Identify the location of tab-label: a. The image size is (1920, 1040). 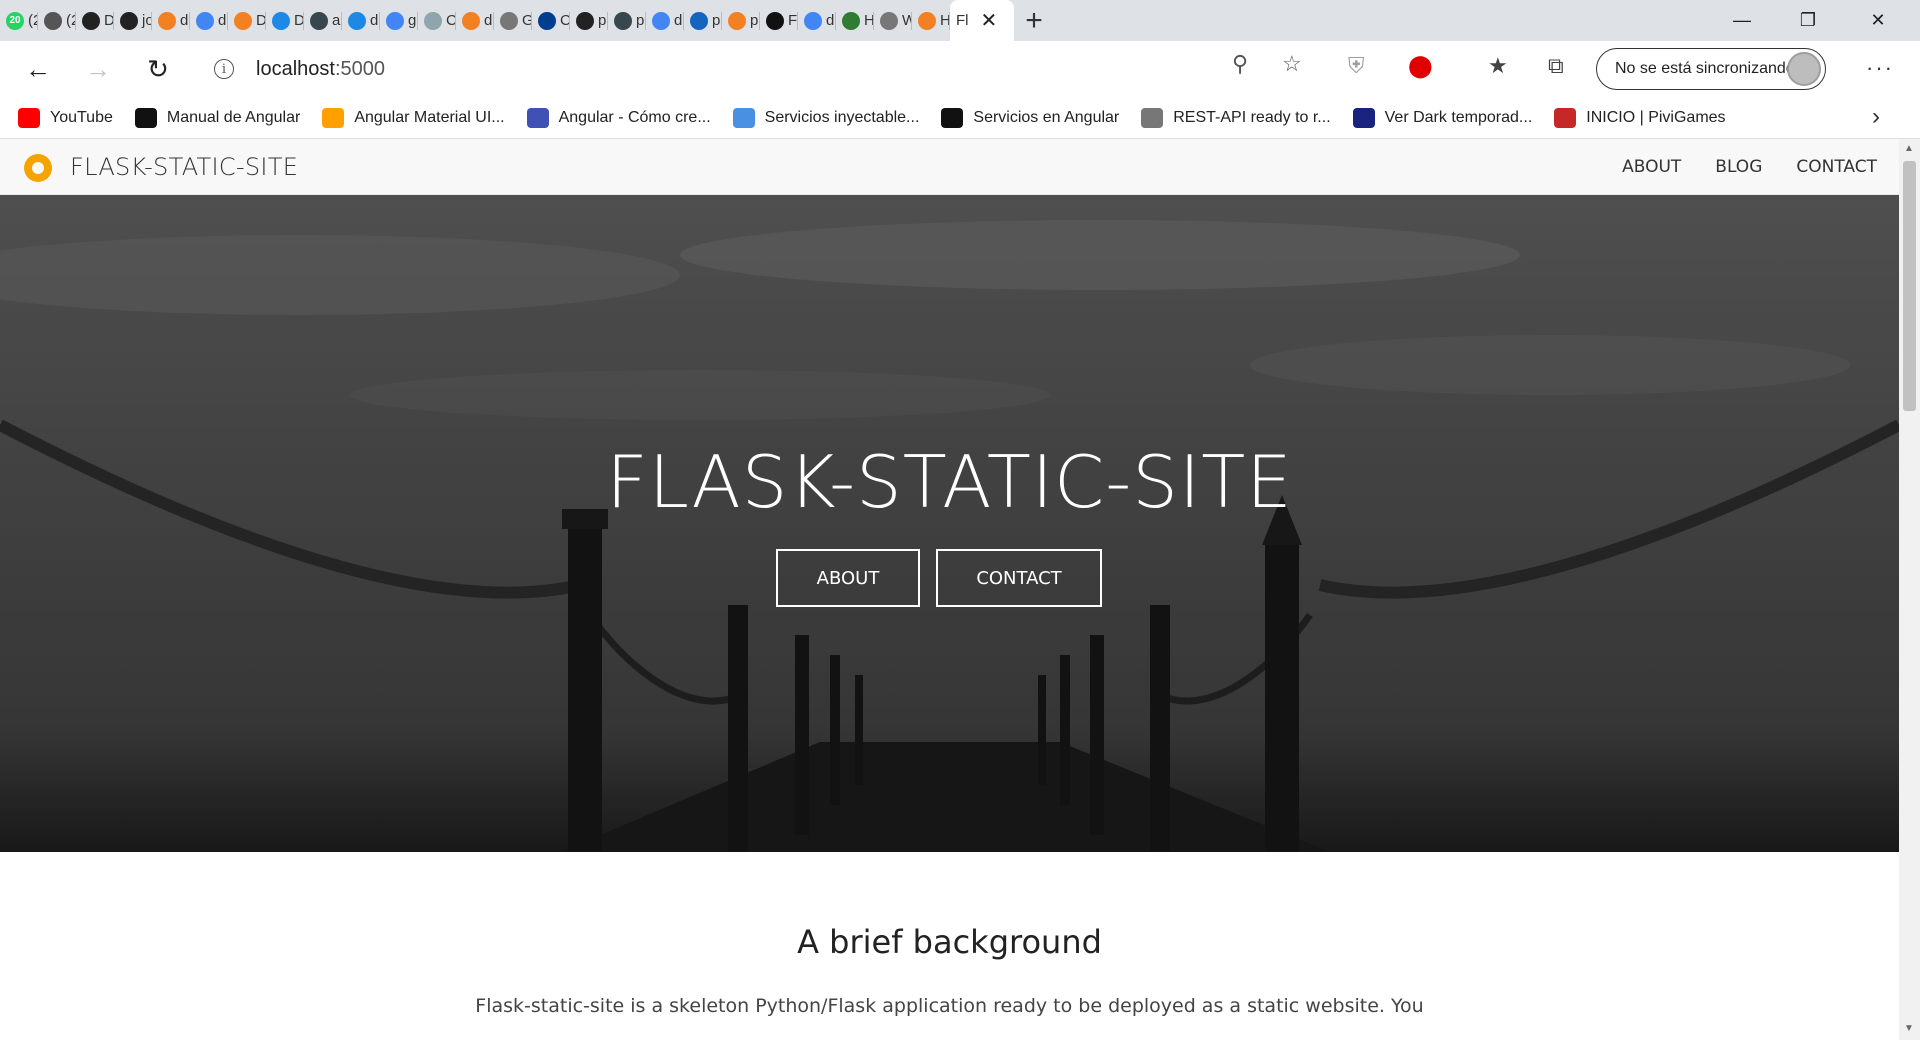
(336, 20).